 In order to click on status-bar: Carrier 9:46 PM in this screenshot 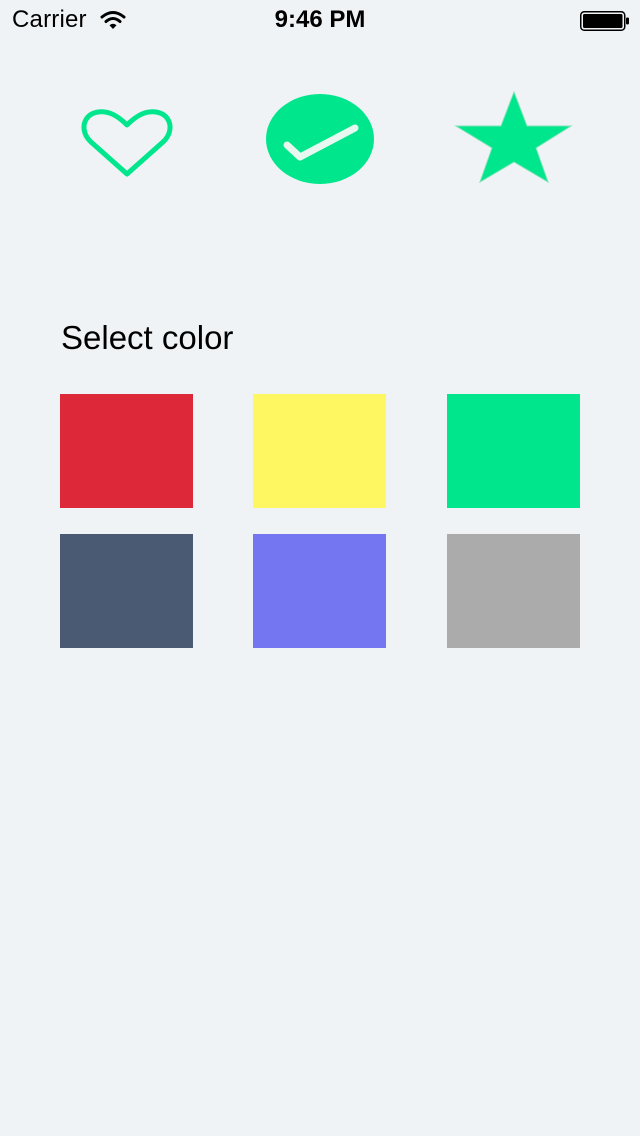, I will do `click(320, 20)`.